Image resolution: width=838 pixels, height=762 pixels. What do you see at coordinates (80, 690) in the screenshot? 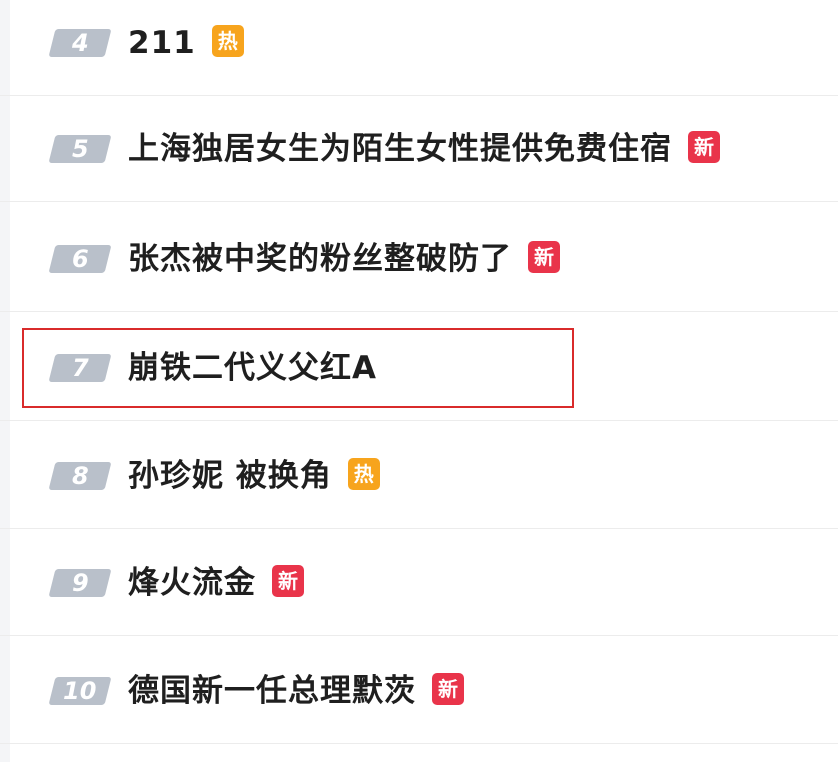
I see `rank-badge: 10` at bounding box center [80, 690].